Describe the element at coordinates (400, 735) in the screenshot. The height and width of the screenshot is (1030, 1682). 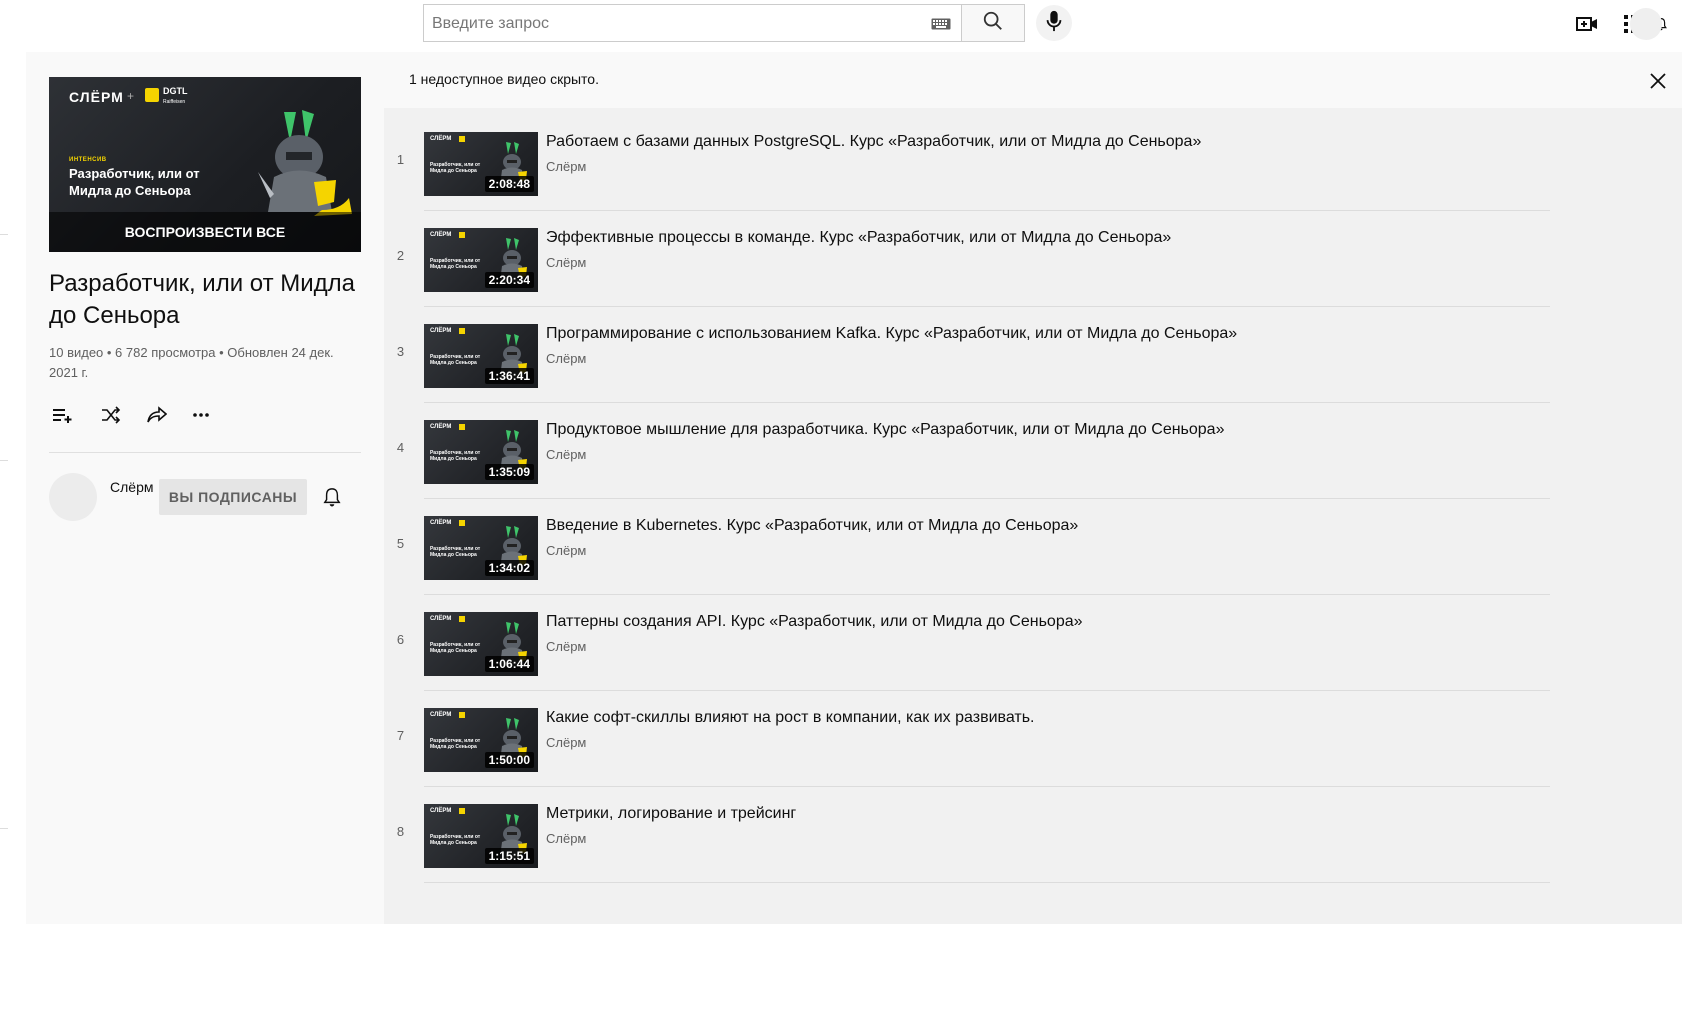
I see `video-index: 7` at that location.